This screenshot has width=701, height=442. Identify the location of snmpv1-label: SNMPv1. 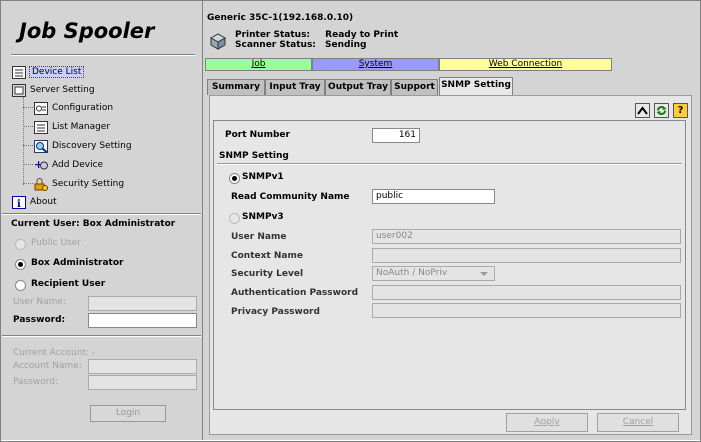
(263, 177).